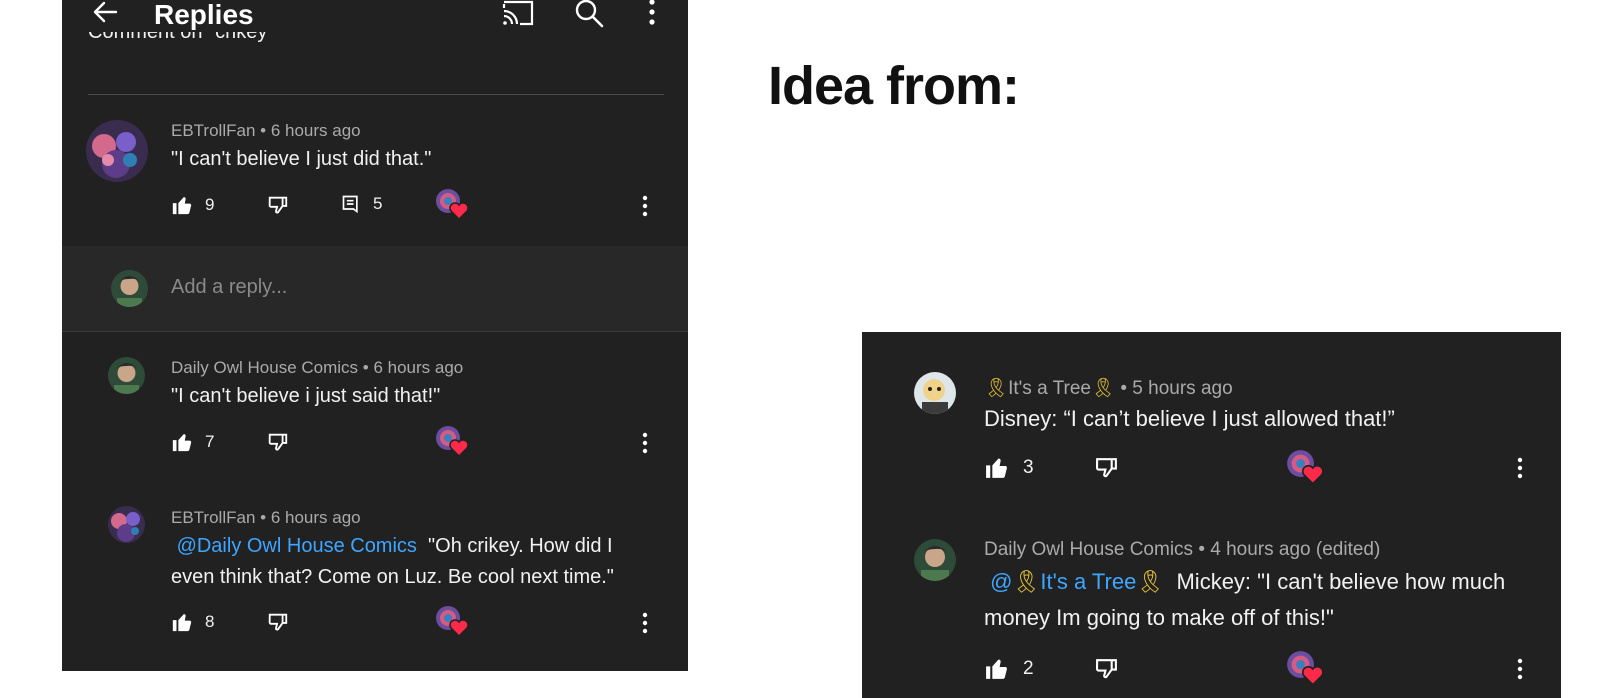 The height and width of the screenshot is (698, 1622). What do you see at coordinates (421, 205) in the screenshot?
I see `comment-actions: 9 5` at bounding box center [421, 205].